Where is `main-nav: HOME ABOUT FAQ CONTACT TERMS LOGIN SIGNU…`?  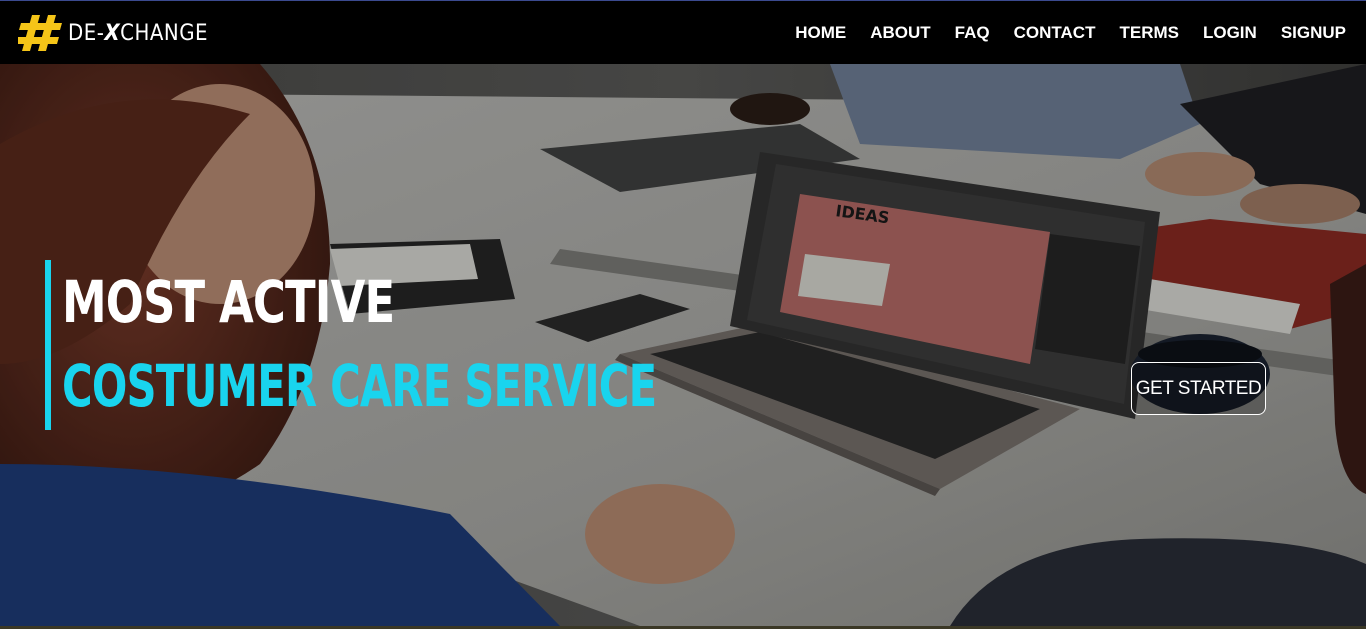
main-nav: HOME ABOUT FAQ CONTACT TERMS LOGIN SIGNU… is located at coordinates (1058, 32).